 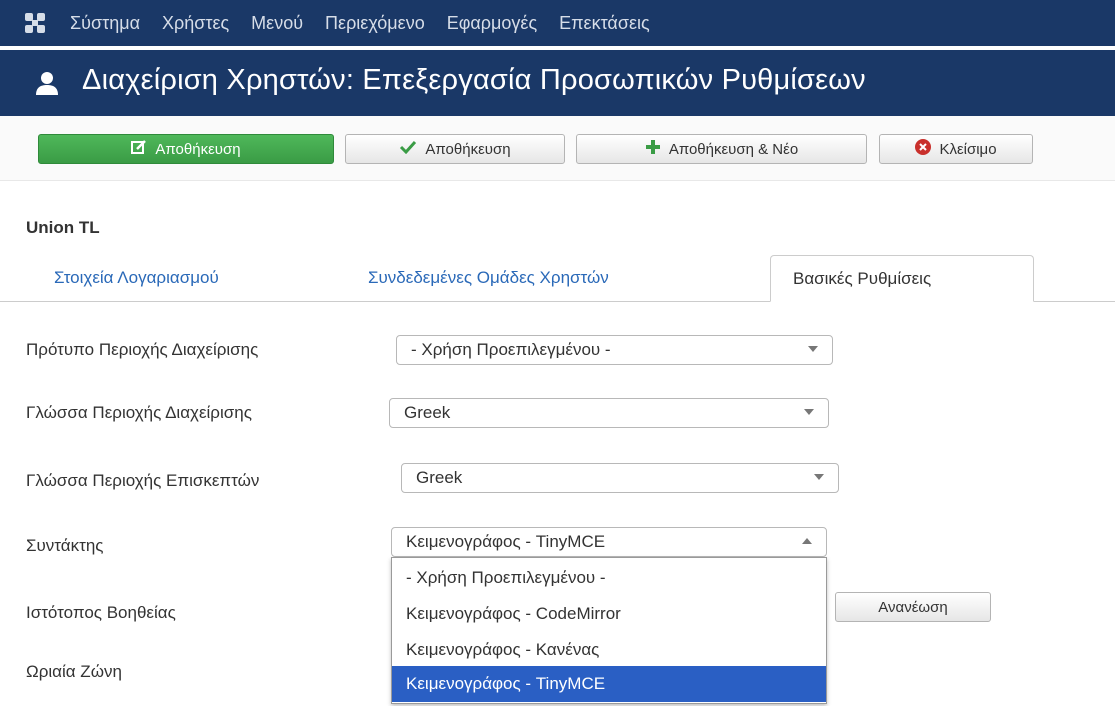 What do you see at coordinates (511, 349) in the screenshot?
I see `admin-template-value: - Χρήση Προεπιλεγμένου -` at bounding box center [511, 349].